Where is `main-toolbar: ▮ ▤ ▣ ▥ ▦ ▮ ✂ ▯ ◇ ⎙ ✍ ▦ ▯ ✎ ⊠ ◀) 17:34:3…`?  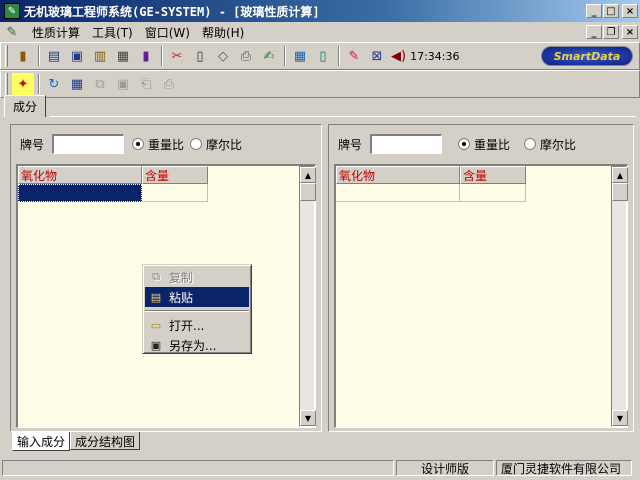 main-toolbar: ▮ ▤ ▣ ▥ ▦ ▮ ✂ ▯ ◇ ⎙ ✍ ▦ ▯ ✎ ⊠ ◀) 17:34:3… is located at coordinates (320, 56).